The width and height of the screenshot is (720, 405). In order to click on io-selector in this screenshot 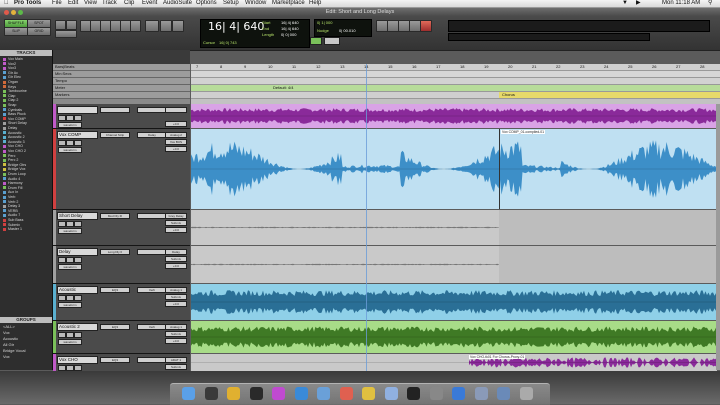, I will do `click(176, 110)`.